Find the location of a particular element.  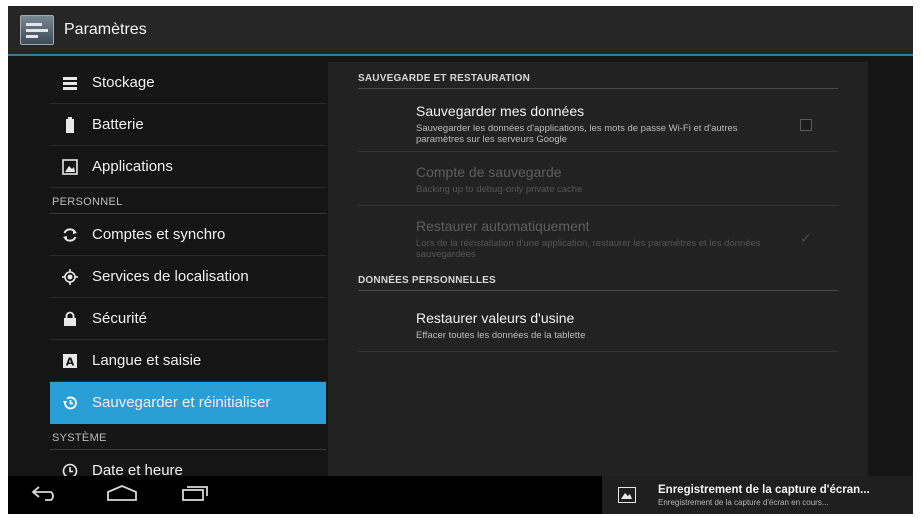

pref-title: Restaurer automatiquement is located at coordinates (503, 226).